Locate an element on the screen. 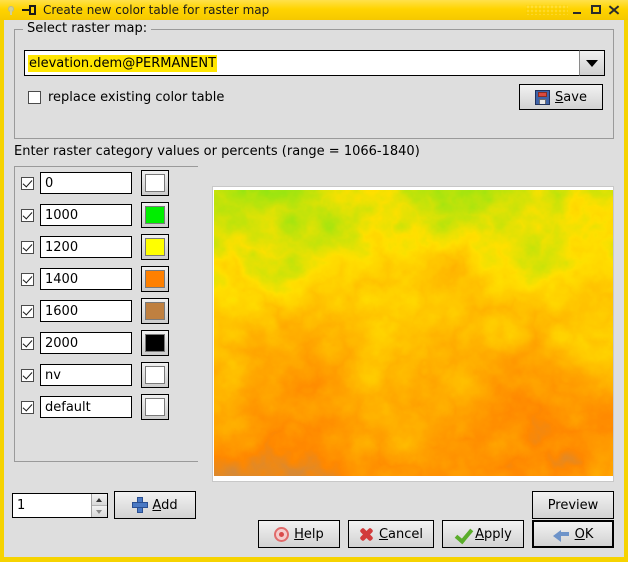 Image resolution: width=628 pixels, height=562 pixels. rule-value-input: 1600 is located at coordinates (86, 311).